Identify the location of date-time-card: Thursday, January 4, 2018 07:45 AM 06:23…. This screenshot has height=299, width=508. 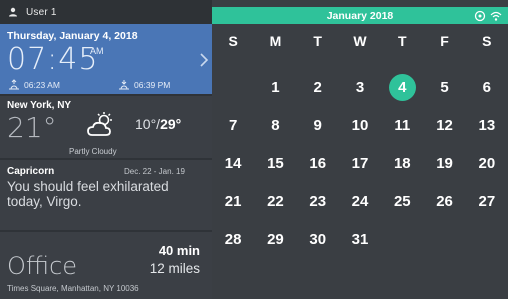
(106, 60).